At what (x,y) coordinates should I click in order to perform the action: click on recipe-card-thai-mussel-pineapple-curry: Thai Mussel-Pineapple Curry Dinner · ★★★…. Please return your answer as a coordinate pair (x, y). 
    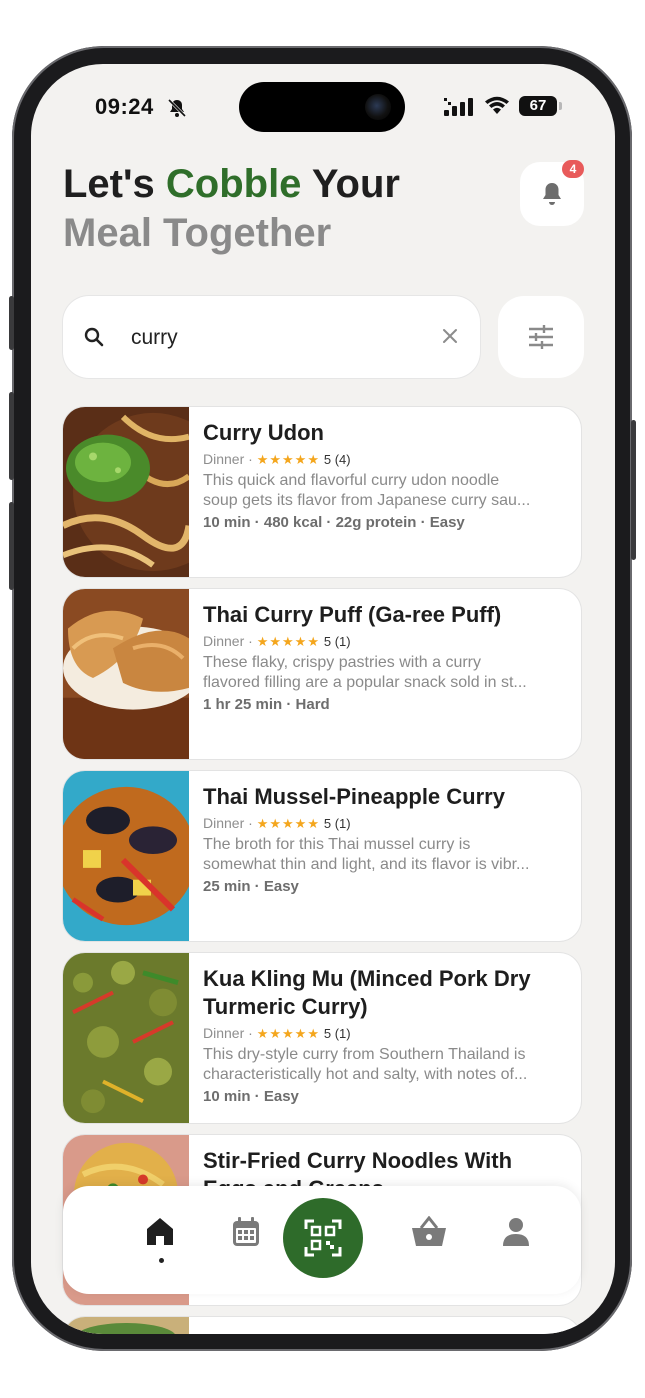
    Looking at the image, I should click on (322, 856).